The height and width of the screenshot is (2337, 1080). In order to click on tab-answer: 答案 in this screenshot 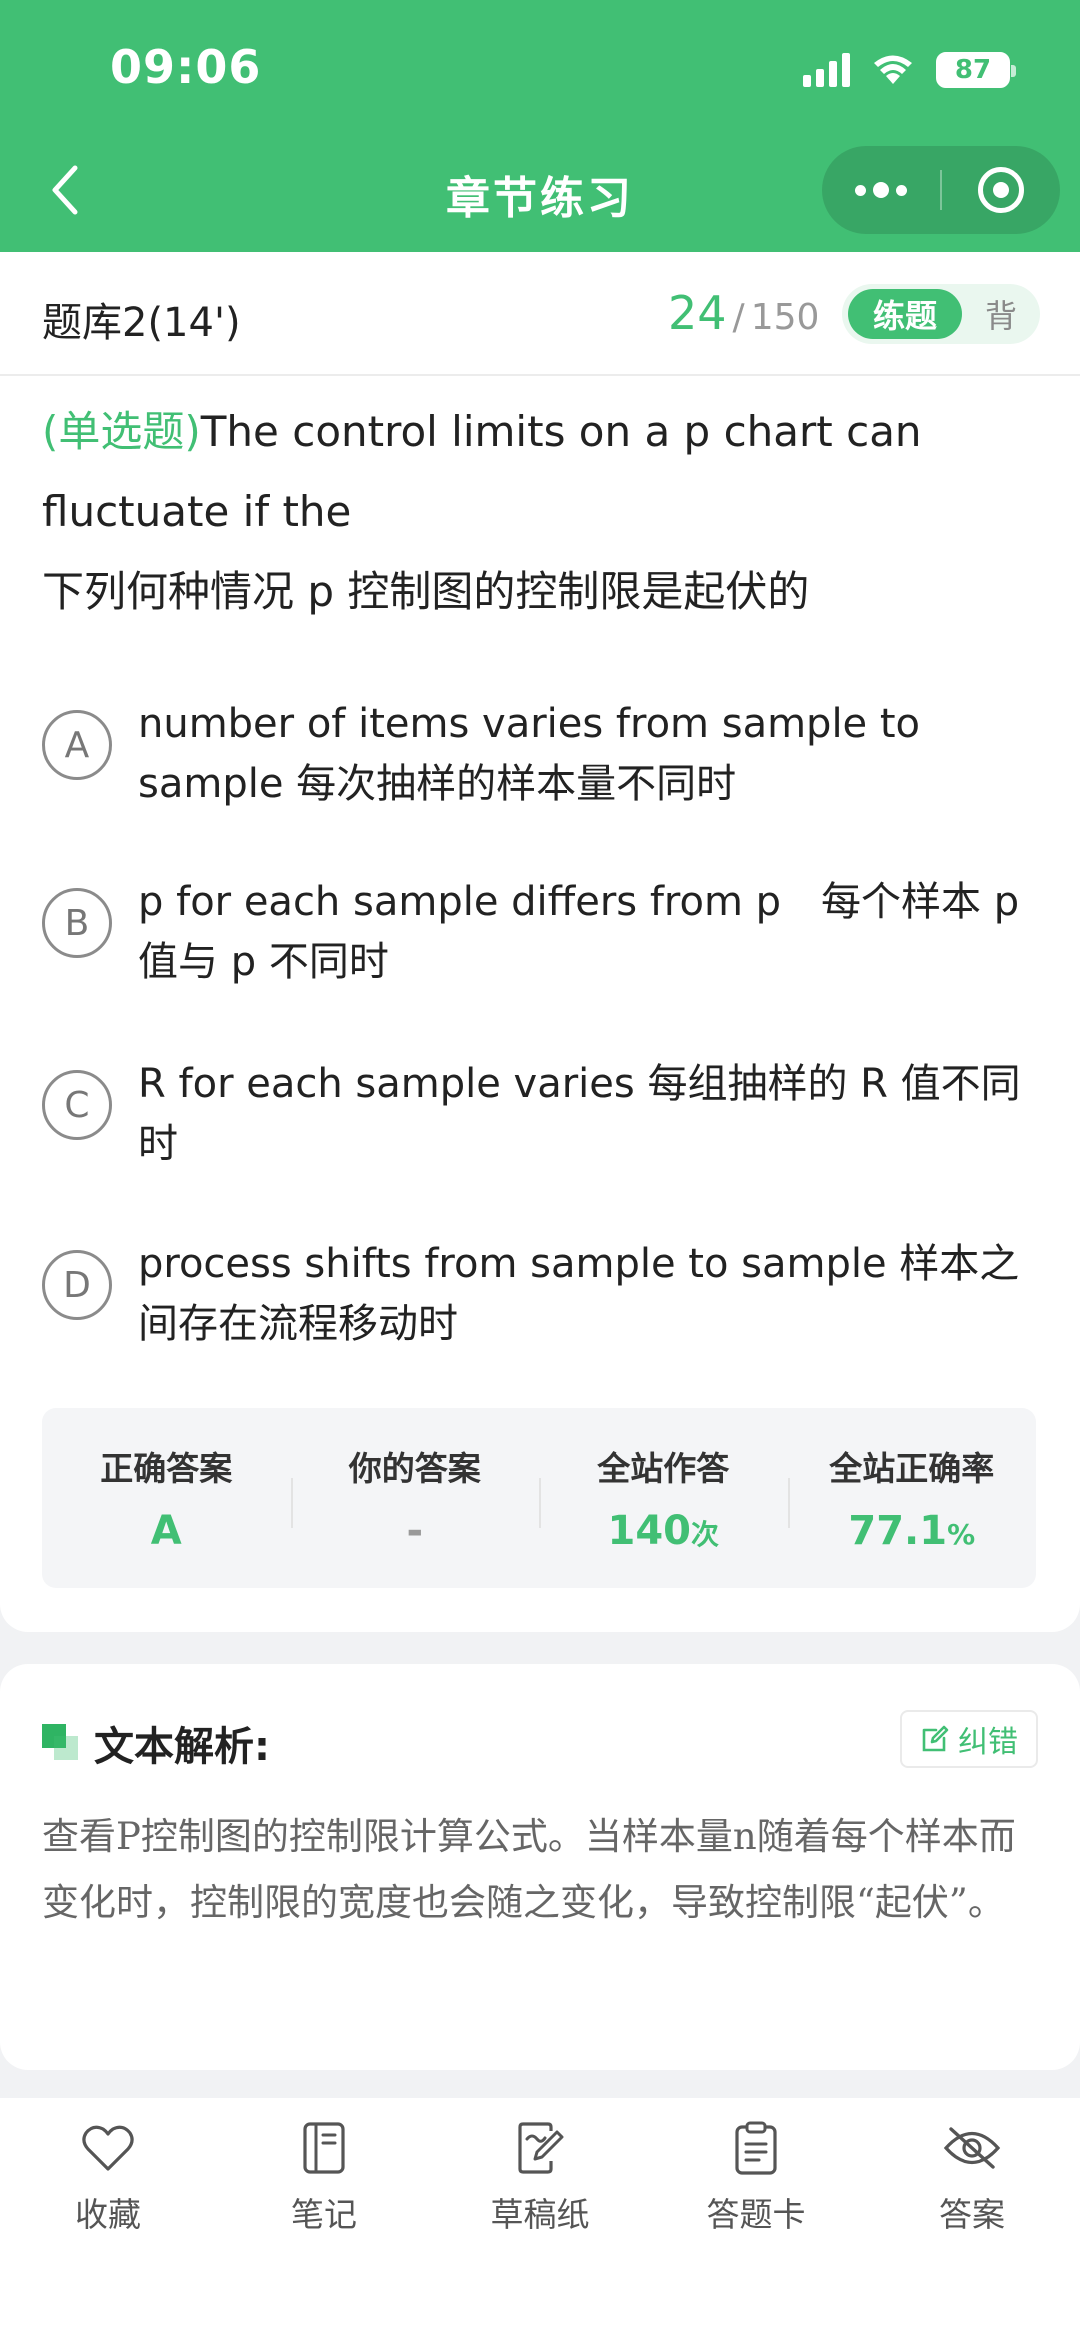, I will do `click(972, 2188)`.